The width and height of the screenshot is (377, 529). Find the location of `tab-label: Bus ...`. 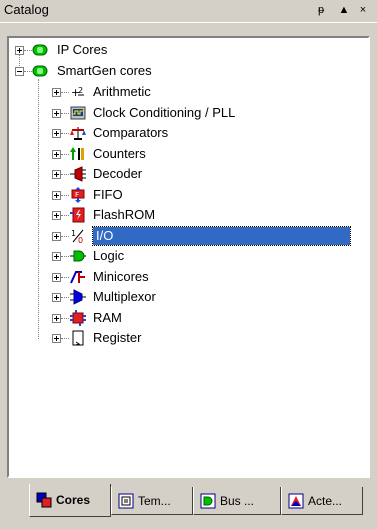

tab-label: Bus ... is located at coordinates (237, 500).